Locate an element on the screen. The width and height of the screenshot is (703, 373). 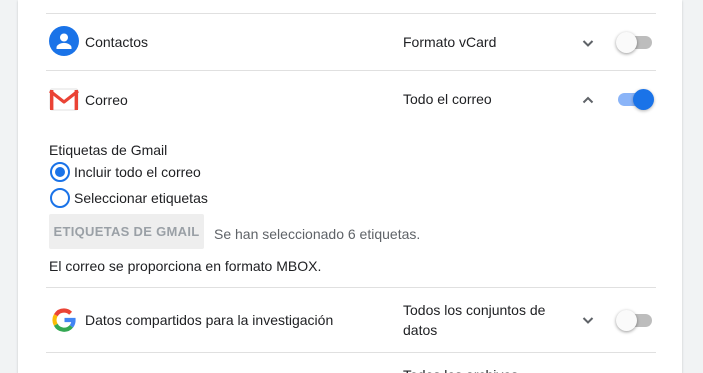
service-row-contactos: Contactos Formato vCard is located at coordinates (350, 42).